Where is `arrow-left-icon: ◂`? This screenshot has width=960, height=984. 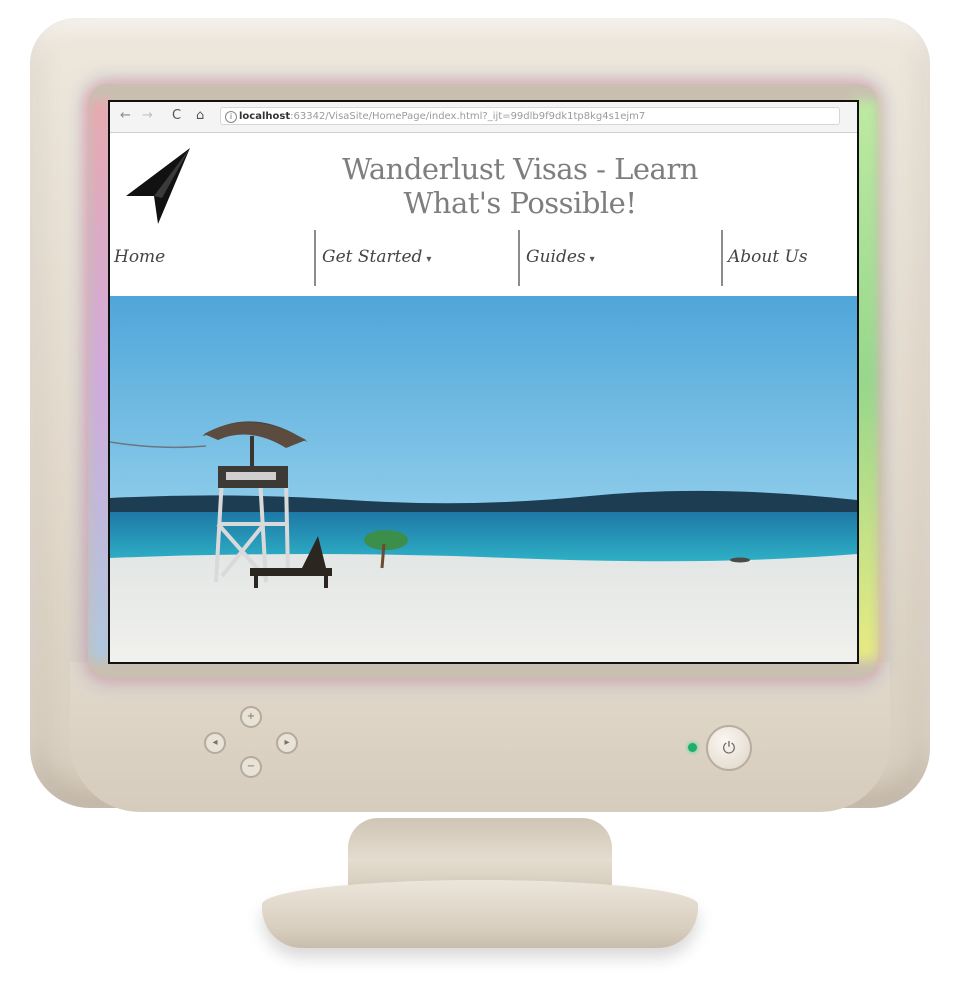 arrow-left-icon: ◂ is located at coordinates (215, 743).